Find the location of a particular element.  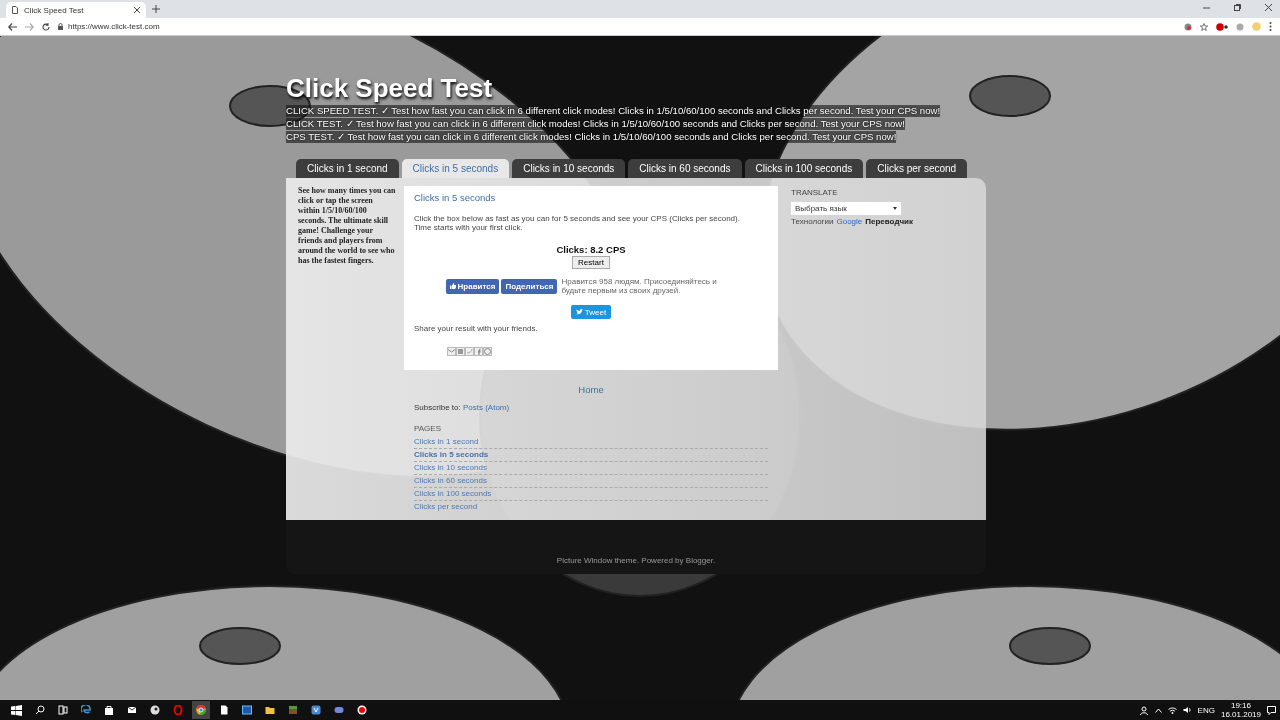

tab-title: Click Speed Test is located at coordinates (54, 10).